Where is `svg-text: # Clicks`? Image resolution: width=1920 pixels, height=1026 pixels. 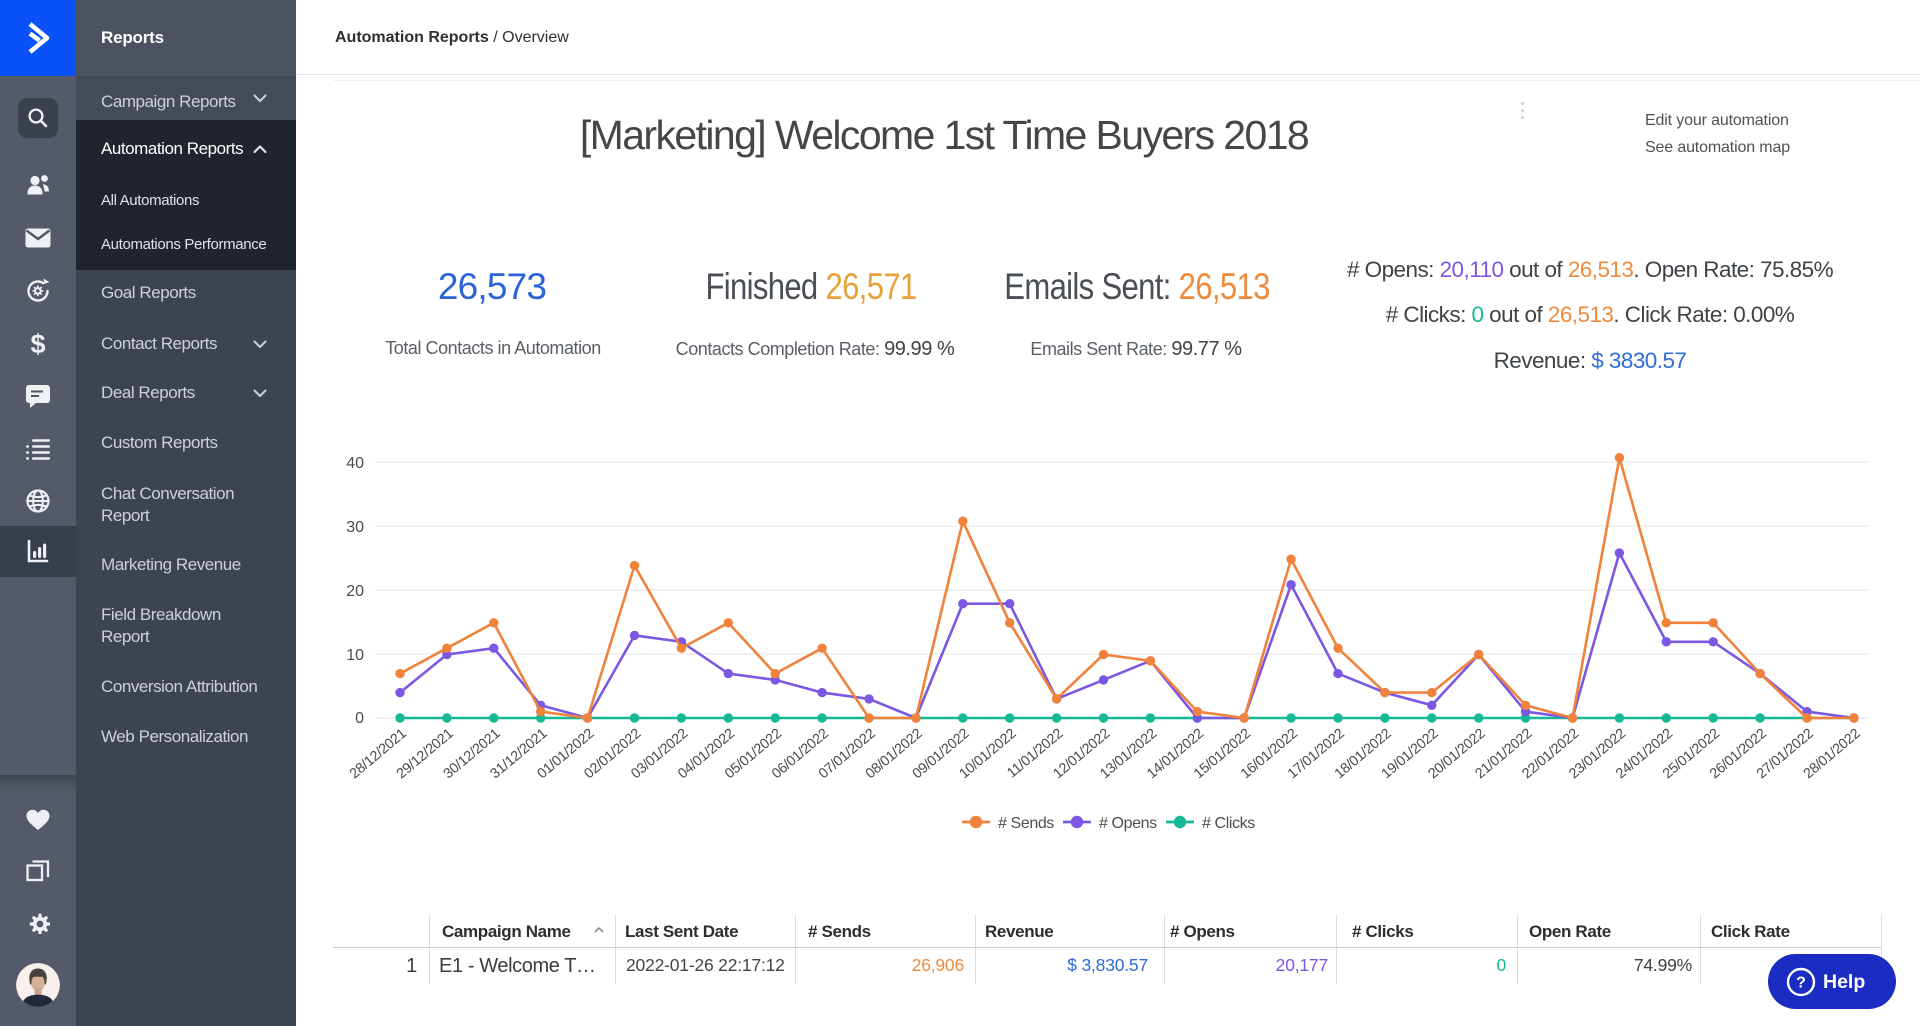
svg-text: # Clicks is located at coordinates (1228, 823).